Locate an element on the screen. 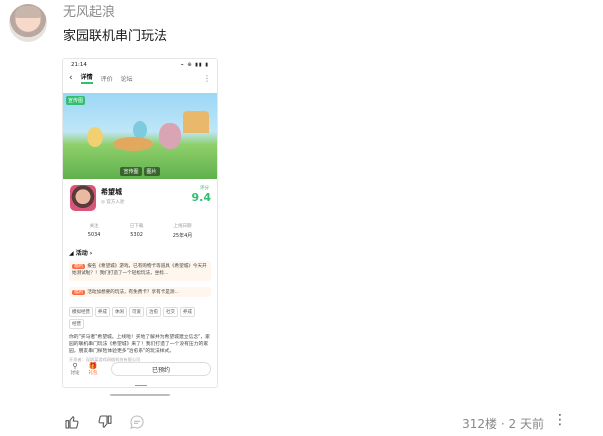 The width and height of the screenshot is (603, 436). gift-label: 礼包 is located at coordinates (93, 373).